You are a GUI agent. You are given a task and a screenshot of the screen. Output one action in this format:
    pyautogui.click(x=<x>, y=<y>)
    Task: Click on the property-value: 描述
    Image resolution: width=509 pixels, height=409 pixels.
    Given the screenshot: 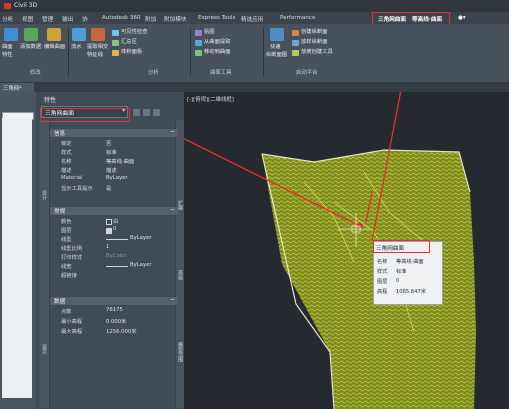 What is the action you would take?
    pyautogui.click(x=111, y=171)
    